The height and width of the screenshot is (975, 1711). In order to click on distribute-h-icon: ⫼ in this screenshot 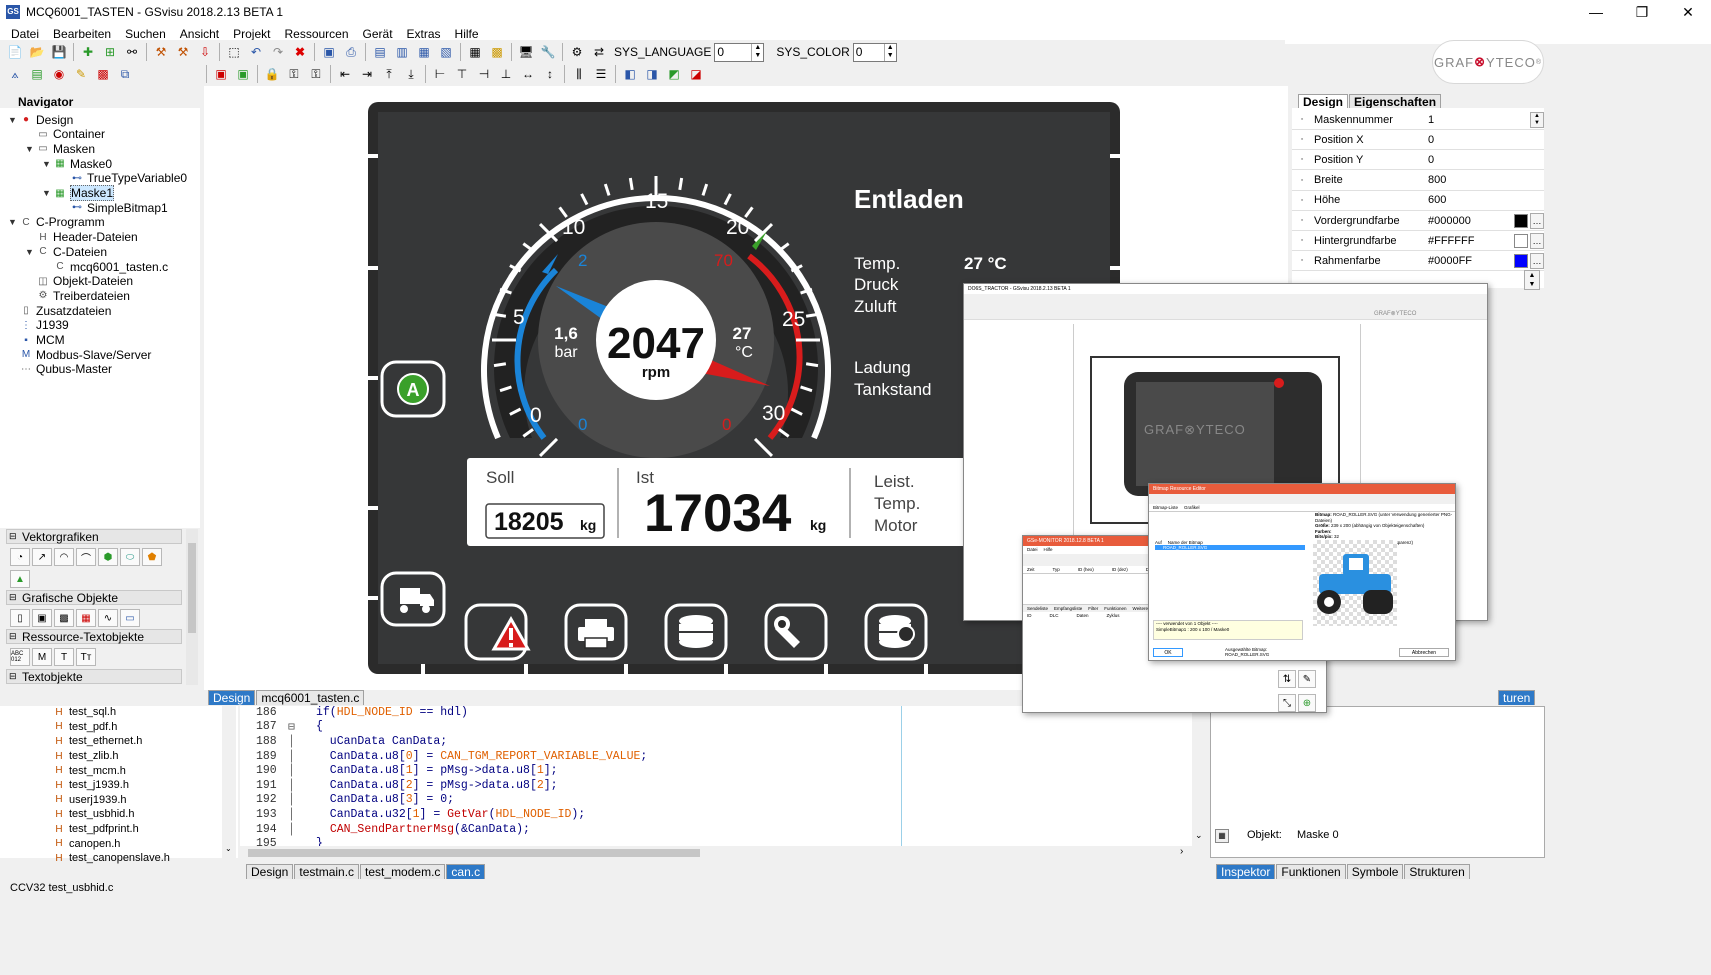, I will do `click(579, 74)`.